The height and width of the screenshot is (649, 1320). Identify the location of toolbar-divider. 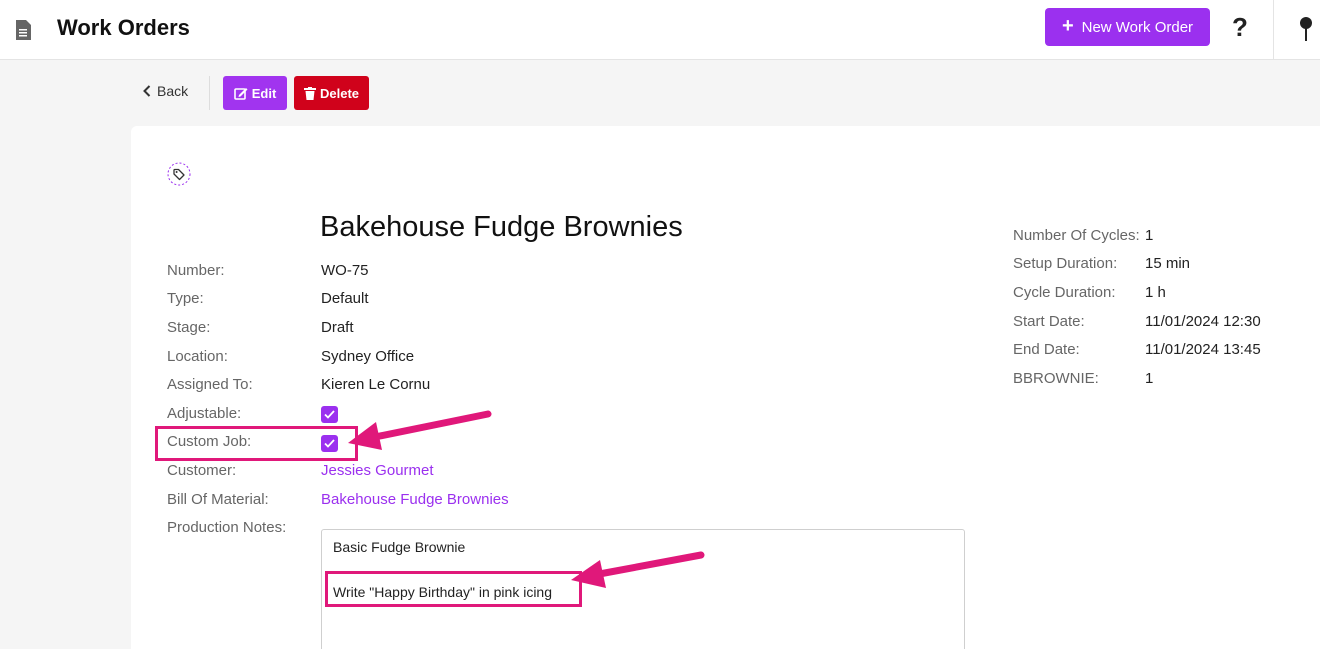
(209, 93).